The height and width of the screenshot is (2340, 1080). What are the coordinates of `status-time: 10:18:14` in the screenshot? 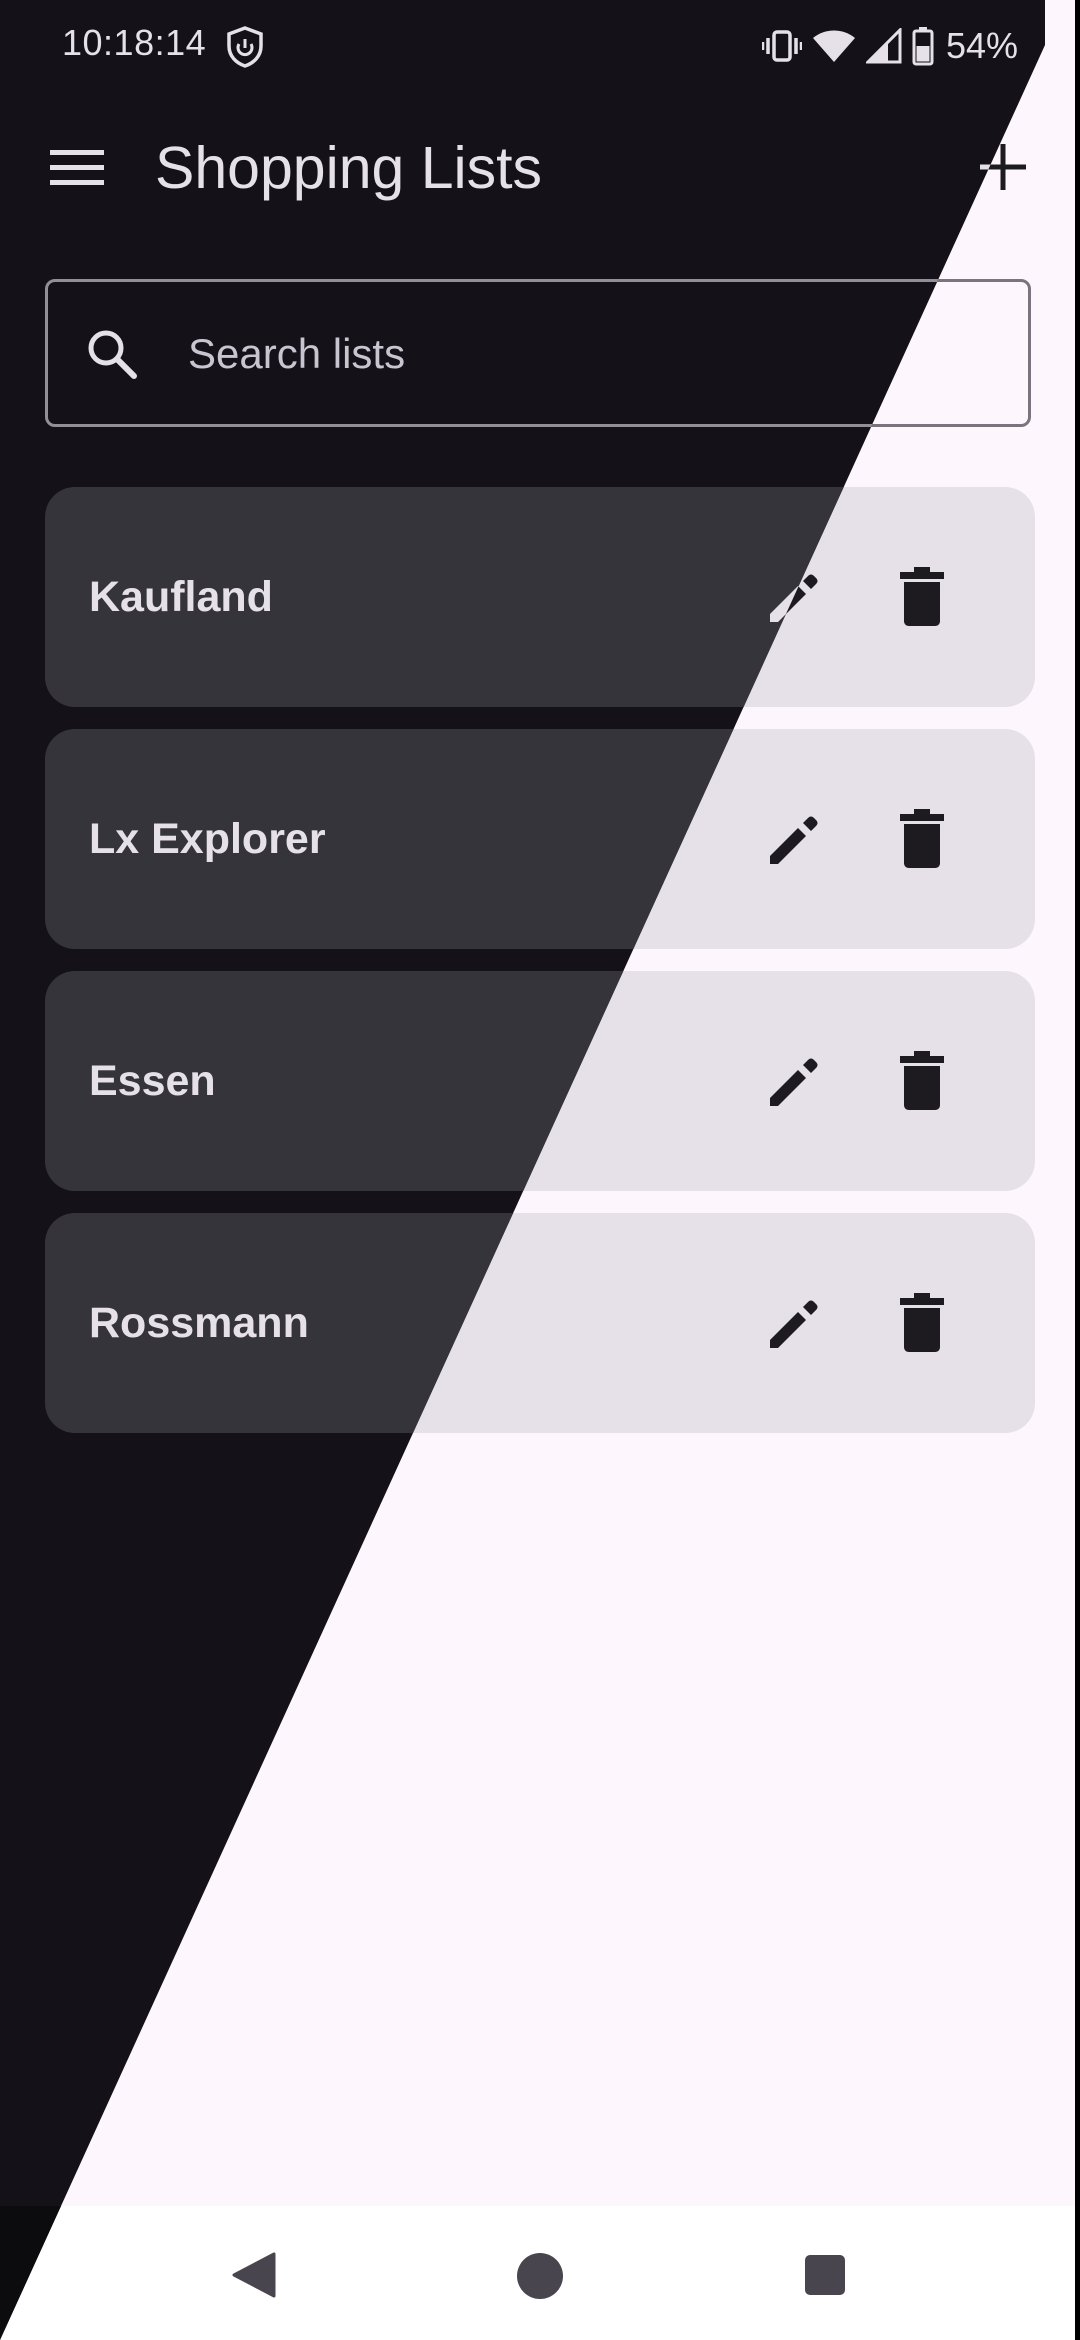 It's located at (134, 42).